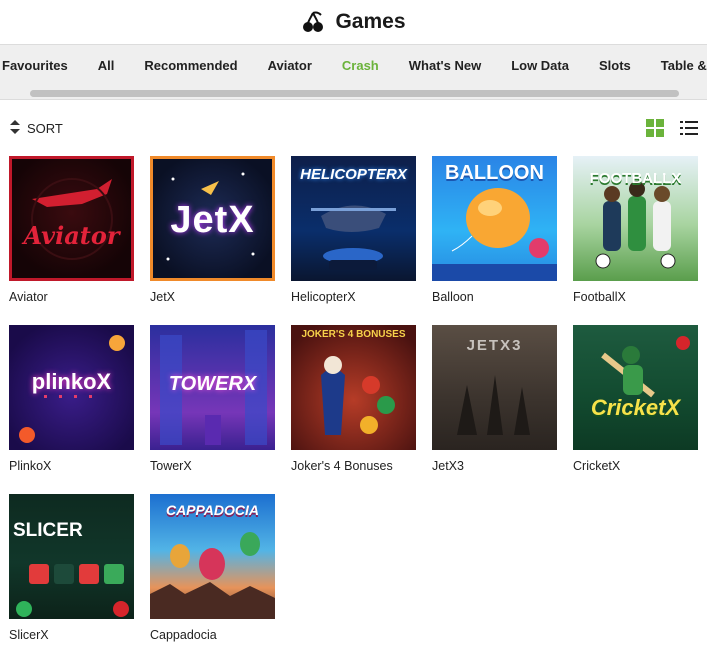 This screenshot has width=707, height=665. What do you see at coordinates (689, 128) in the screenshot?
I see `list-view-icon` at bounding box center [689, 128].